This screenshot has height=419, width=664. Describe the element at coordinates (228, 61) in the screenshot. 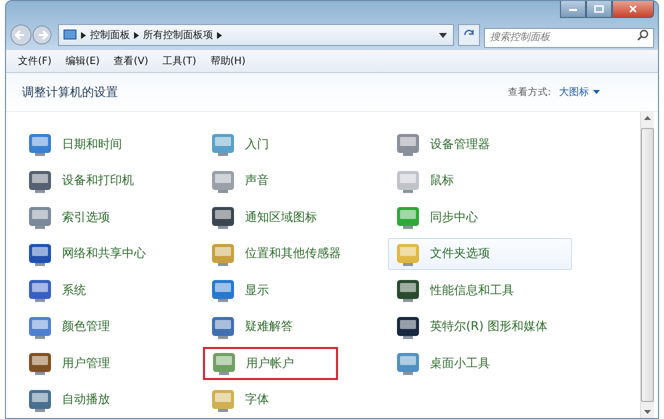

I see `menu-item: 帮助(H)` at that location.